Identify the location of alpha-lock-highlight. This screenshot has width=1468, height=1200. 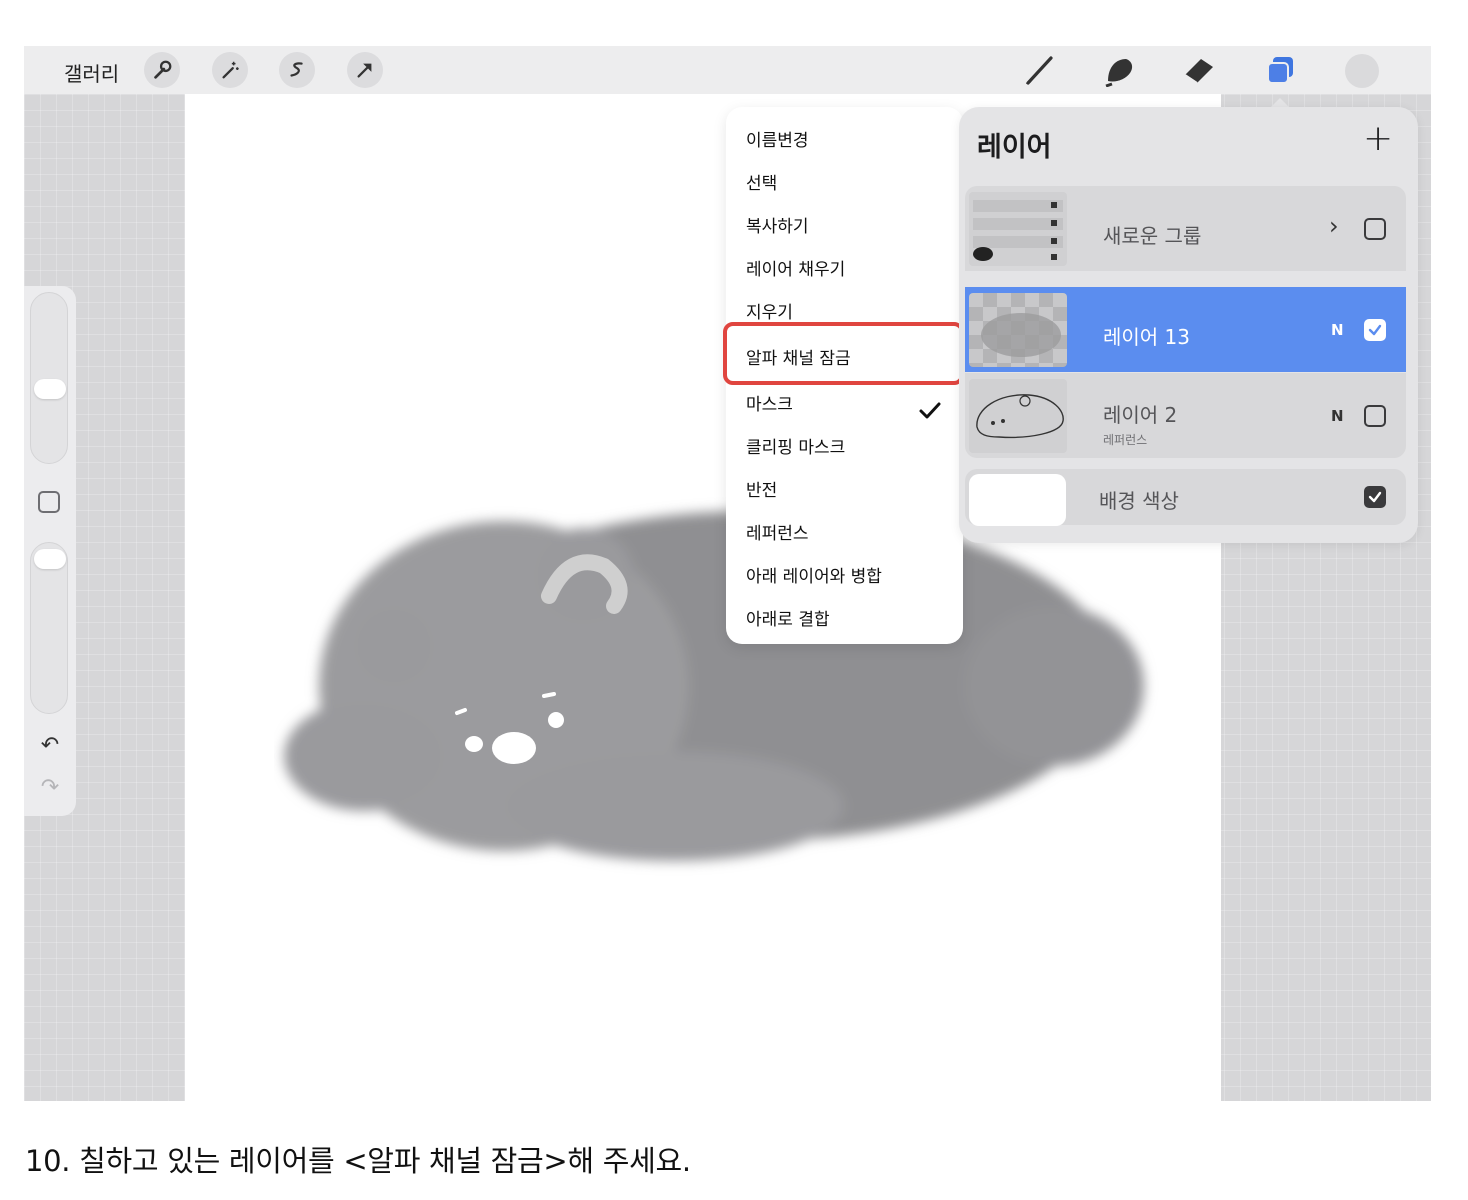
(843, 353).